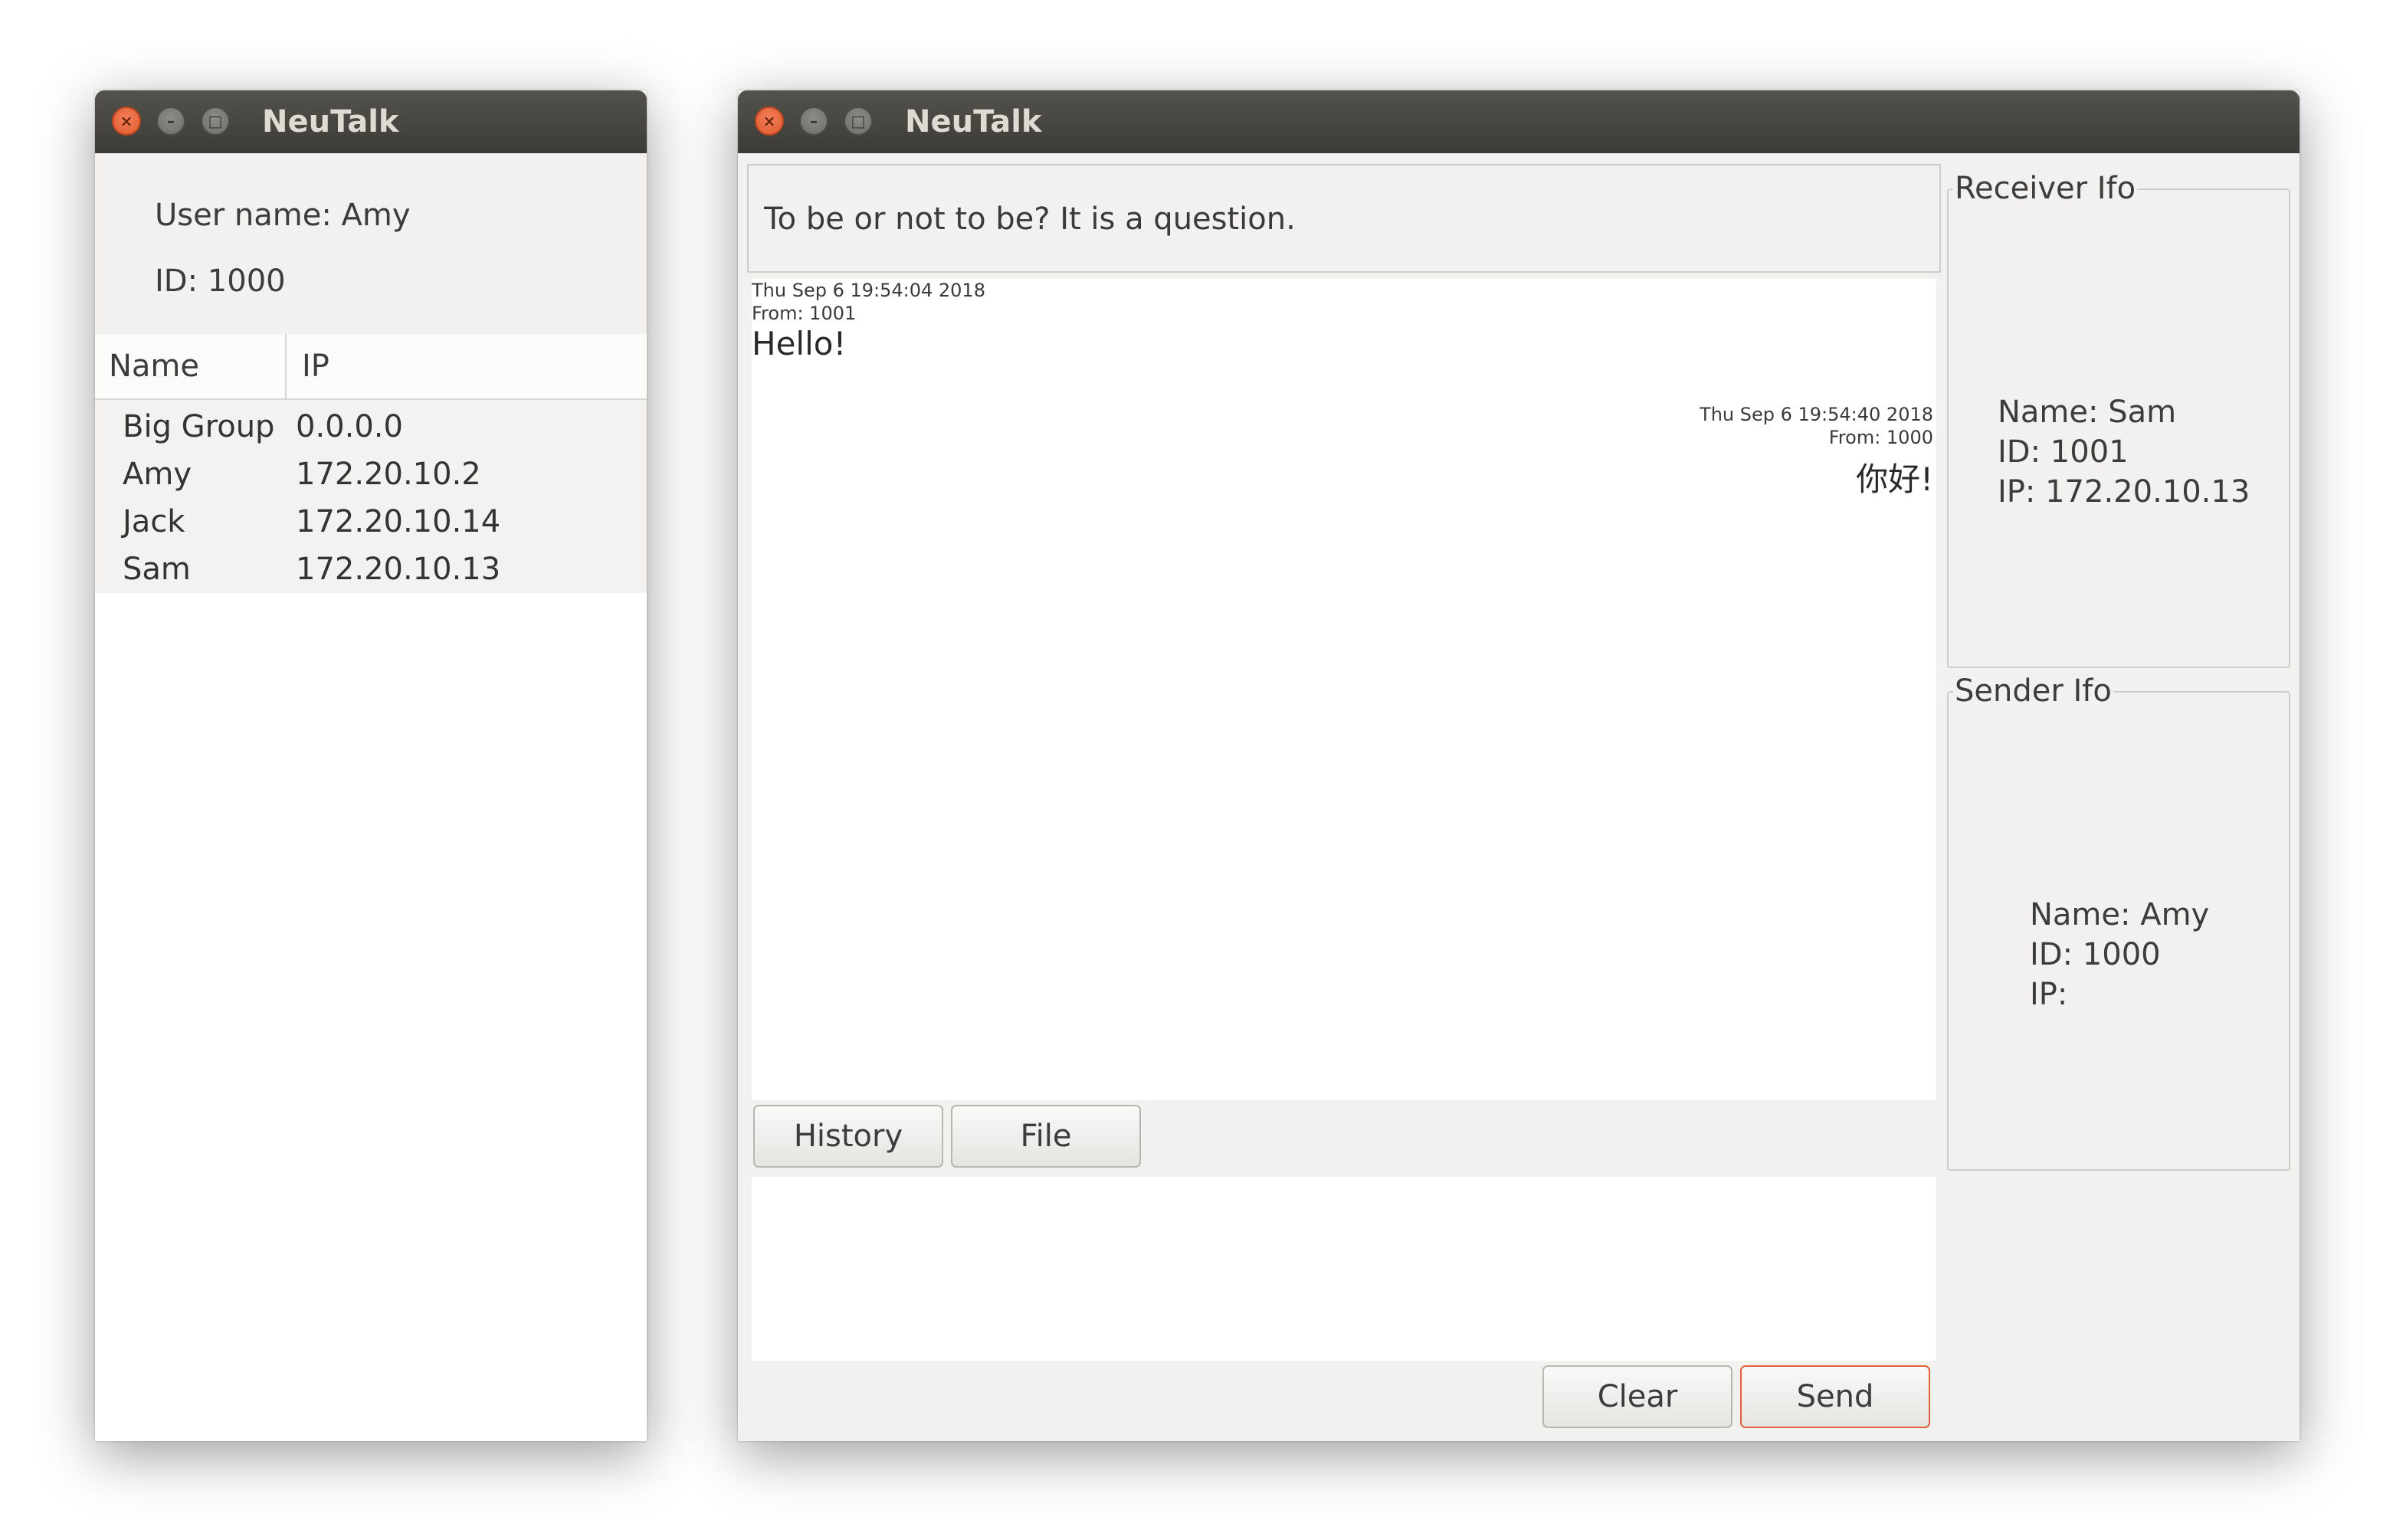 This screenshot has width=2393, height=1540. Describe the element at coordinates (2124, 492) in the screenshot. I see `receiver-ip: IP: 172.20.10.13` at that location.